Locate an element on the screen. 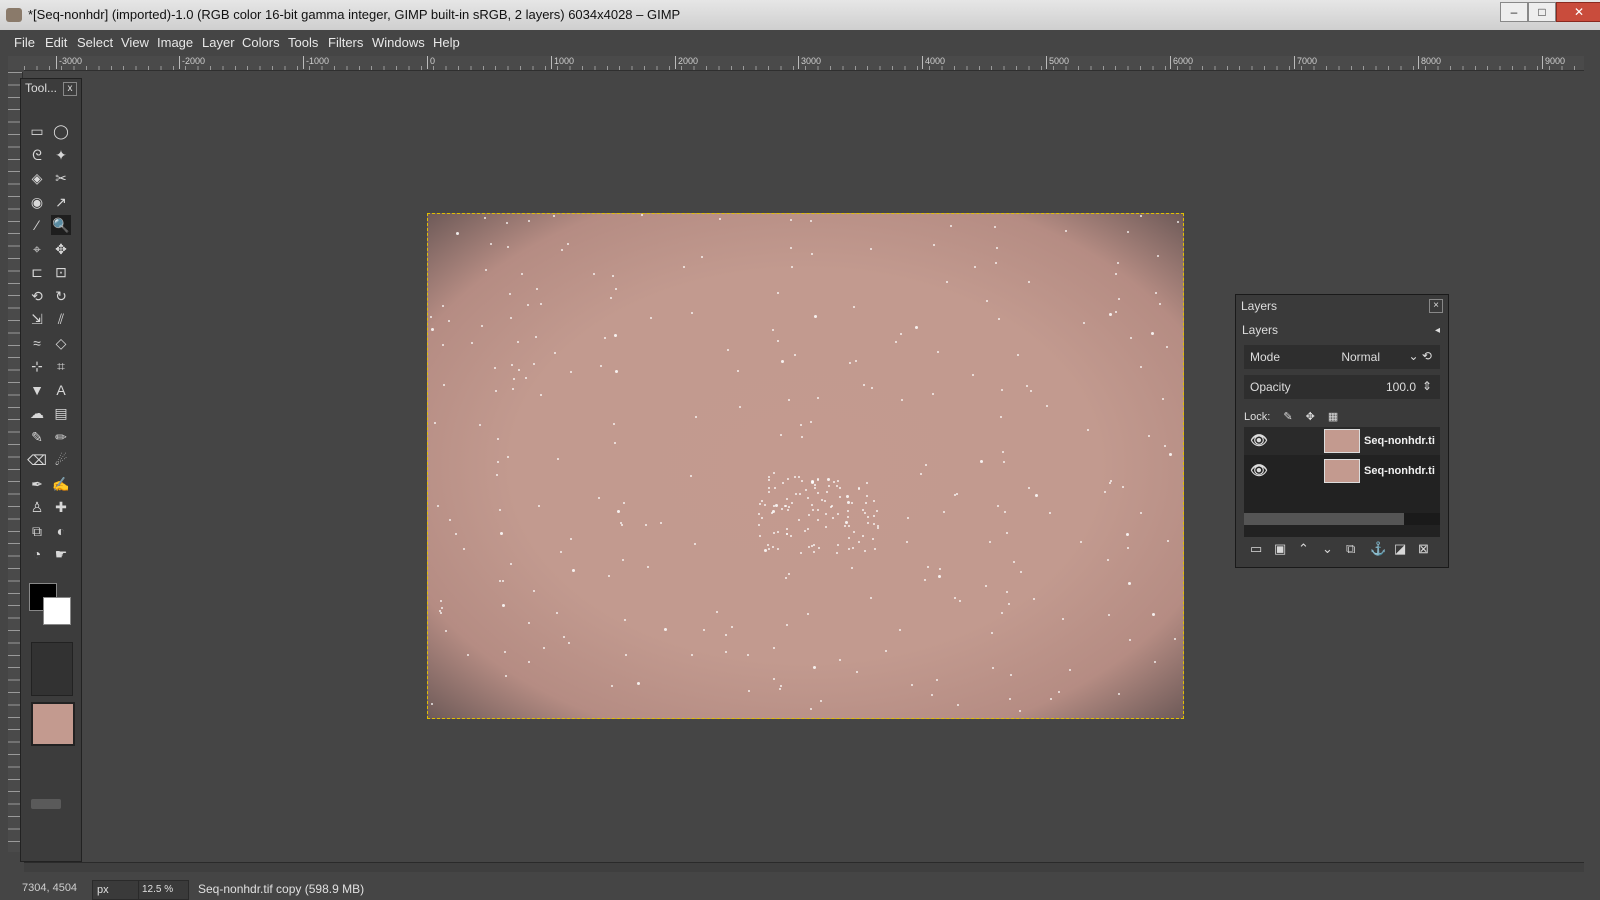 This screenshot has height=900, width=1600. layers-dock-close-icon: × is located at coordinates (1436, 306).